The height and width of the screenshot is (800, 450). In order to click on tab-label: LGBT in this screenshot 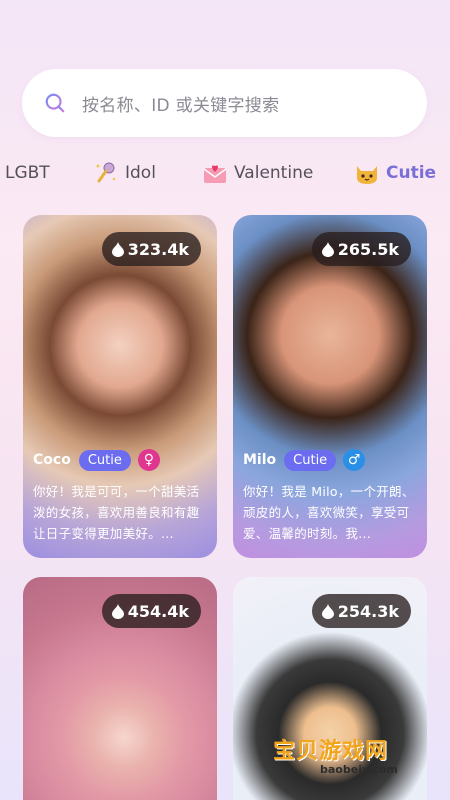, I will do `click(27, 173)`.